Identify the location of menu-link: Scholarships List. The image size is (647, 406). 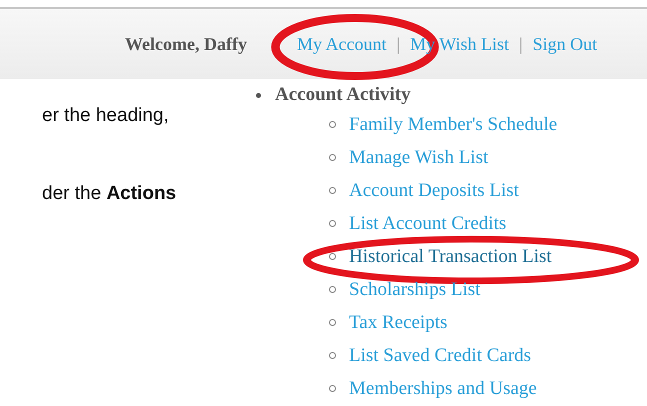
(414, 289).